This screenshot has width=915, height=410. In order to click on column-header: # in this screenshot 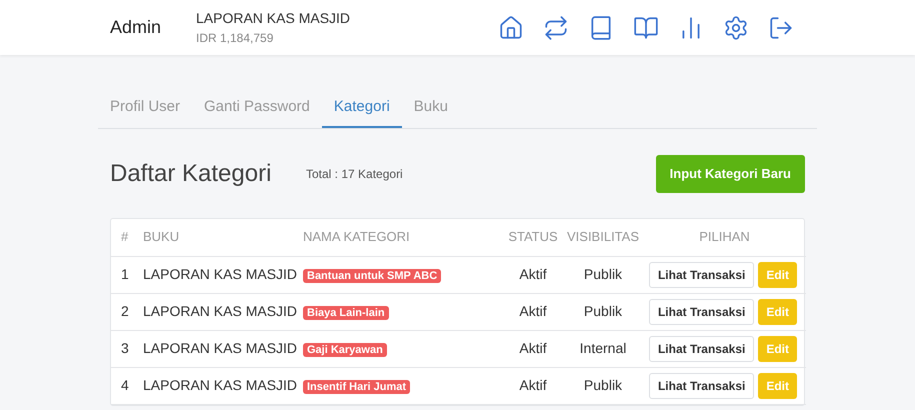, I will do `click(124, 236)`.